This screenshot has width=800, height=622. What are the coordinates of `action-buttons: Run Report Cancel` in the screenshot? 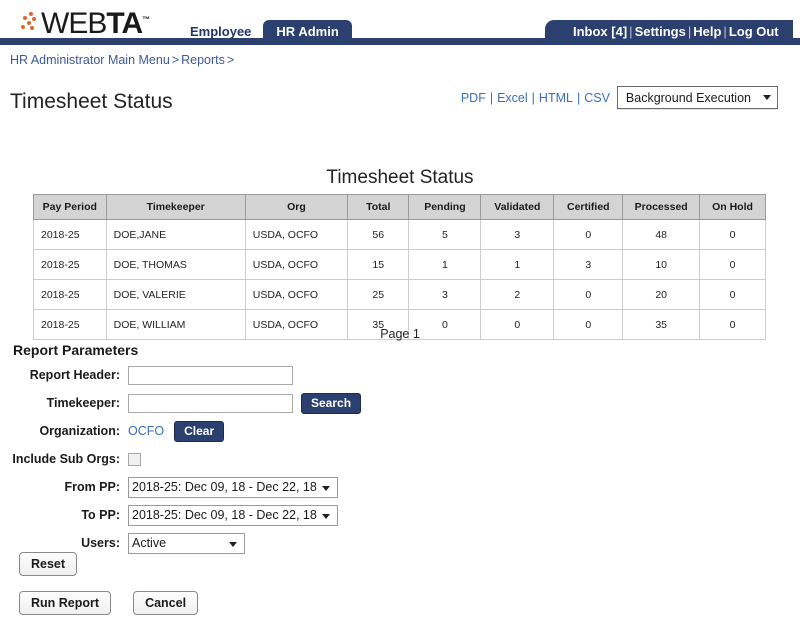 It's located at (109, 603).